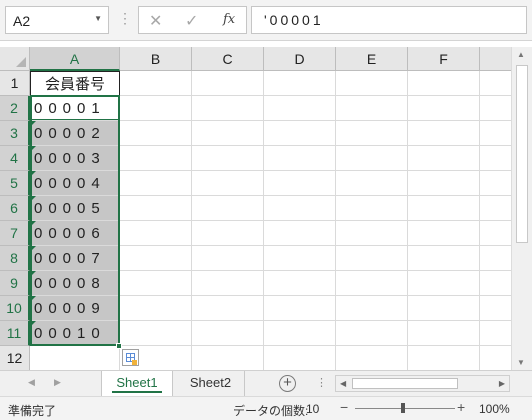 The height and width of the screenshot is (420, 532). I want to click on cell-b2, so click(156, 108).